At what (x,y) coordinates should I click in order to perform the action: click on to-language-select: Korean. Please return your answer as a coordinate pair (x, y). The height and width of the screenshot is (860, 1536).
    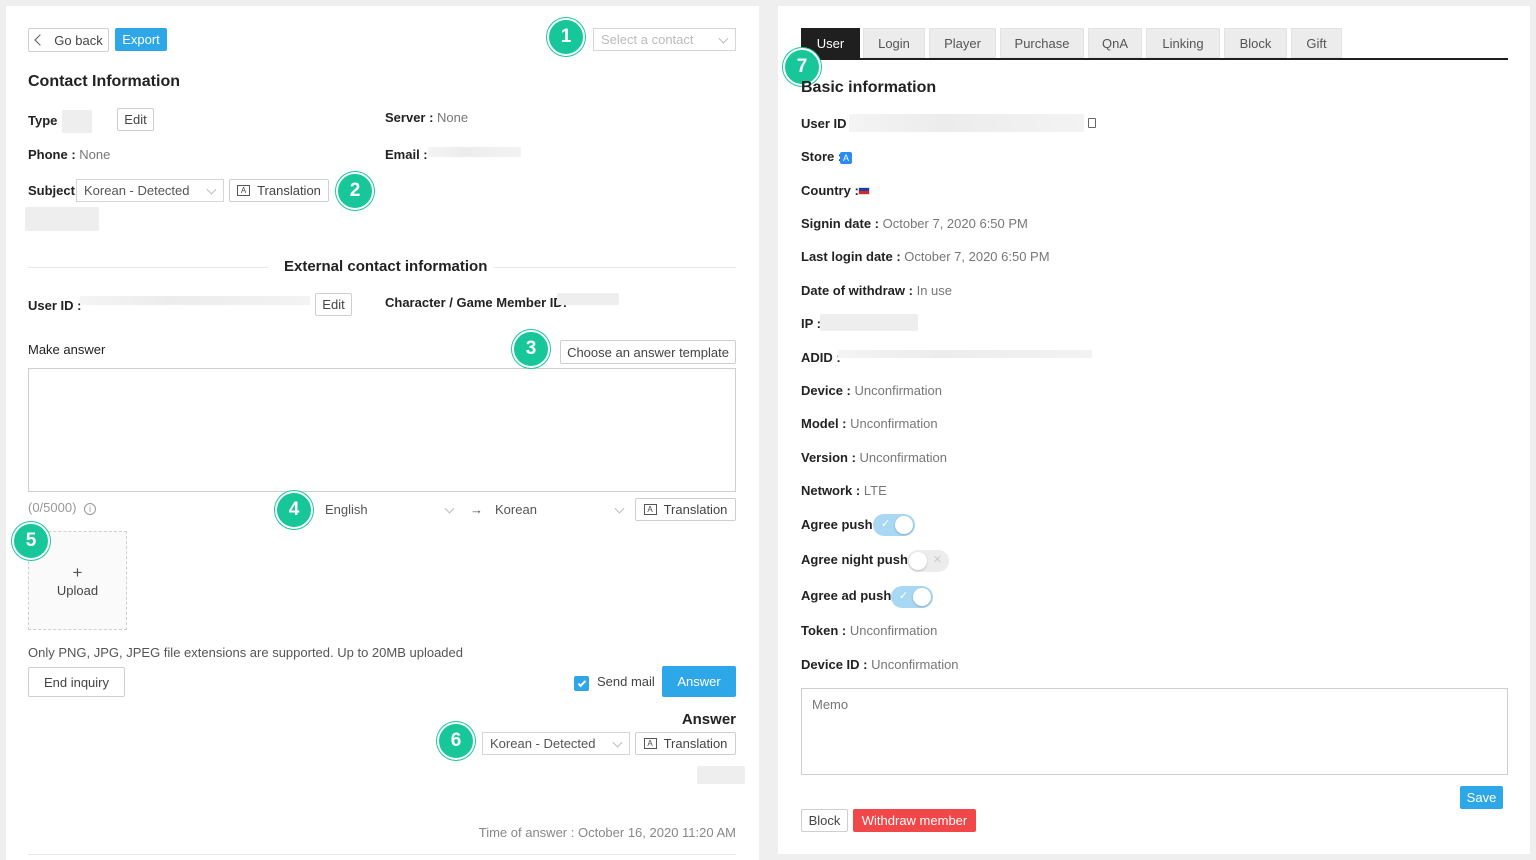
    Looking at the image, I should click on (560, 509).